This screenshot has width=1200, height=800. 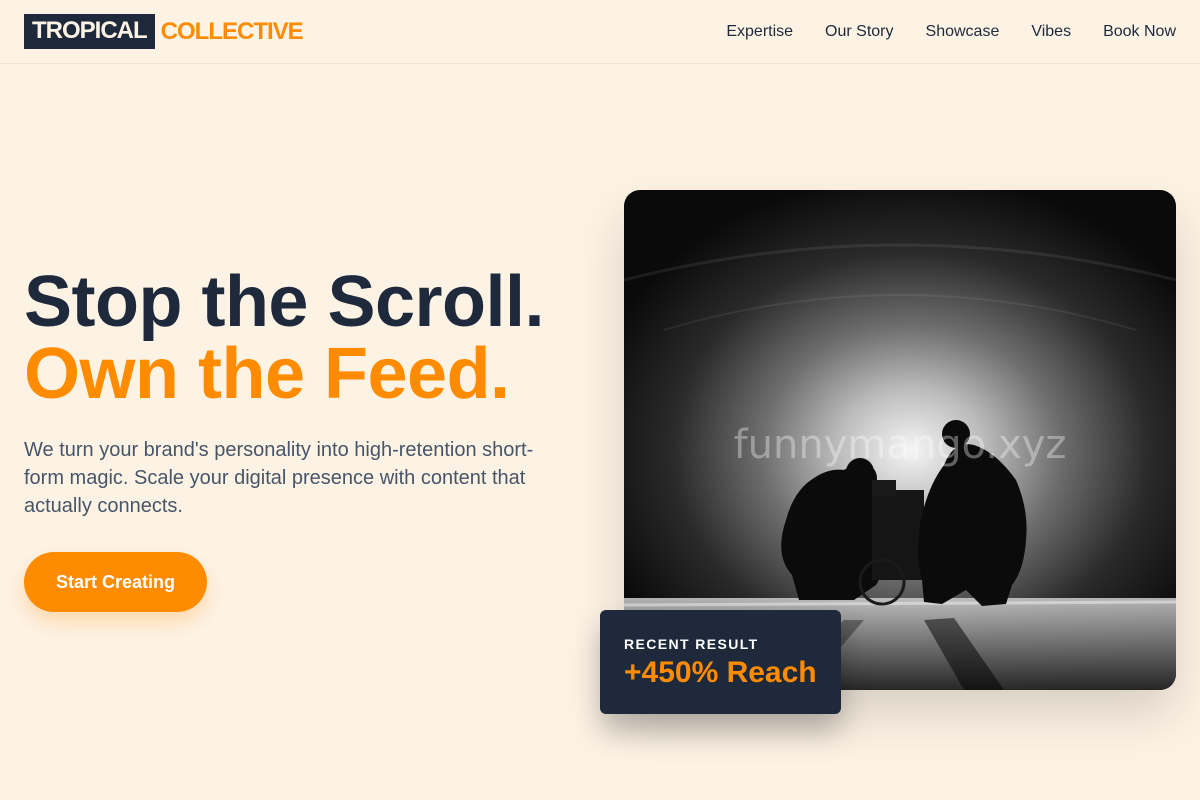 I want to click on hero-title: Stop the Scroll. Own the Feed., so click(x=284, y=338).